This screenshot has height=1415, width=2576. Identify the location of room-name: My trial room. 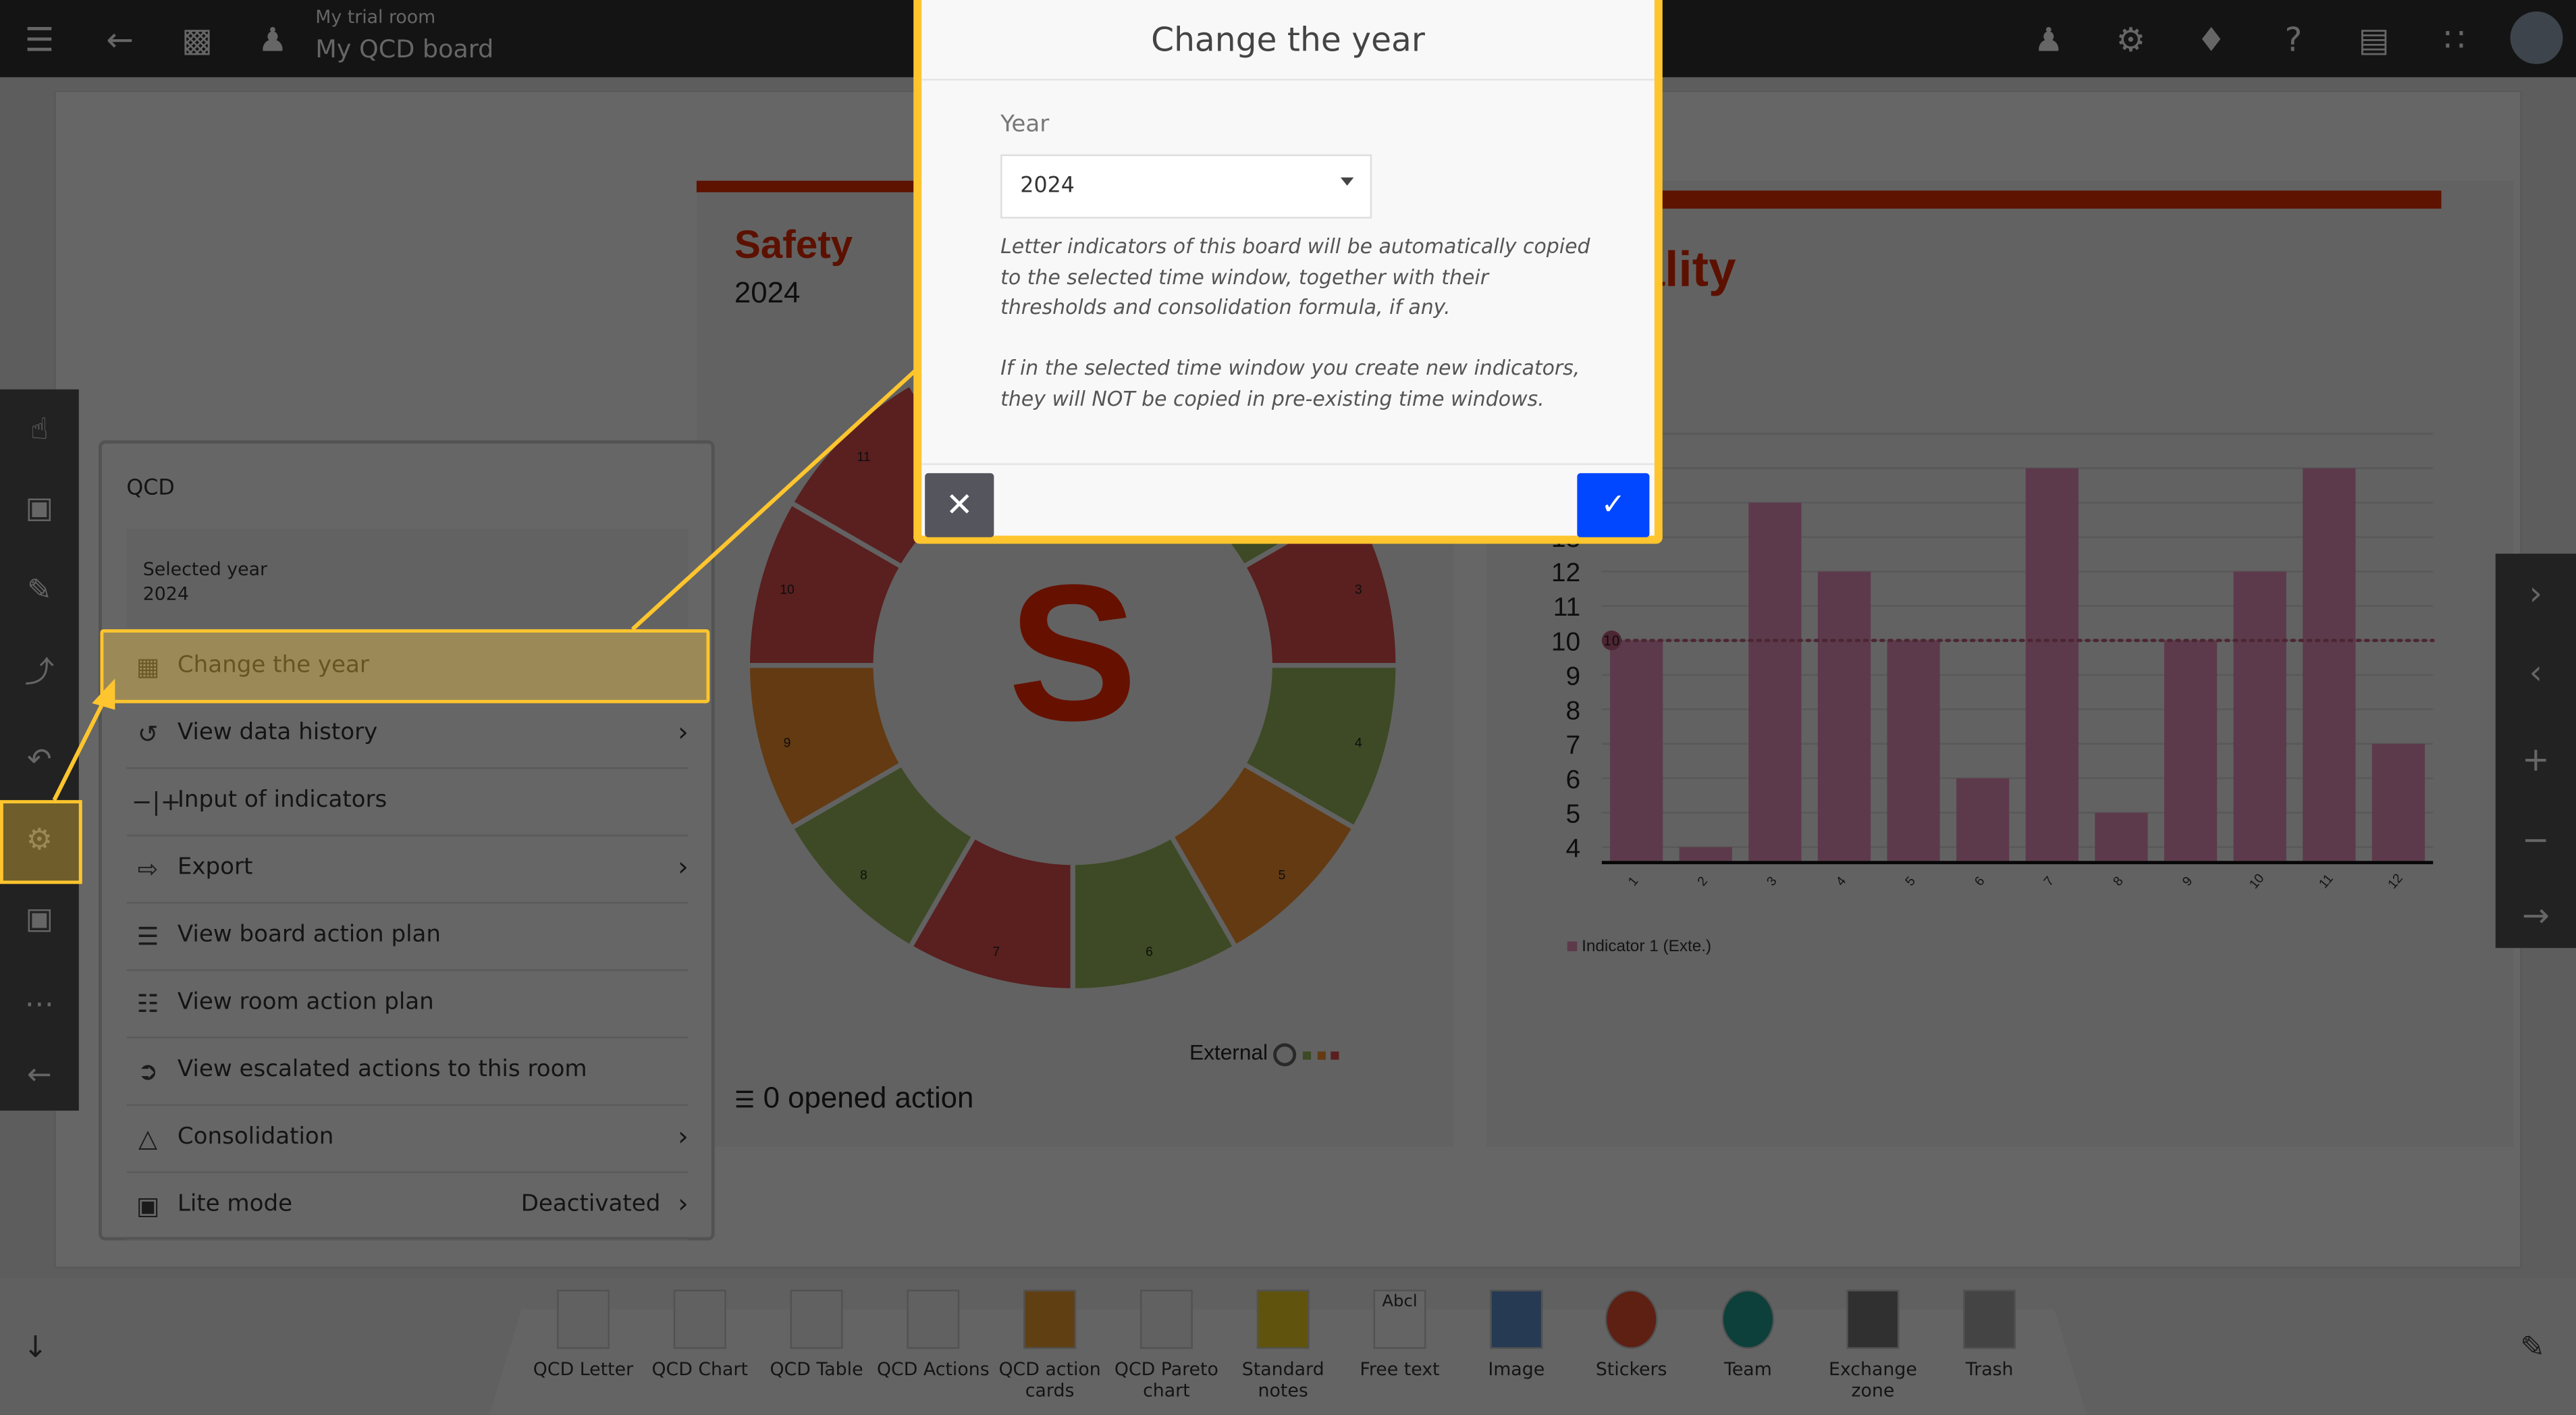
(375, 17).